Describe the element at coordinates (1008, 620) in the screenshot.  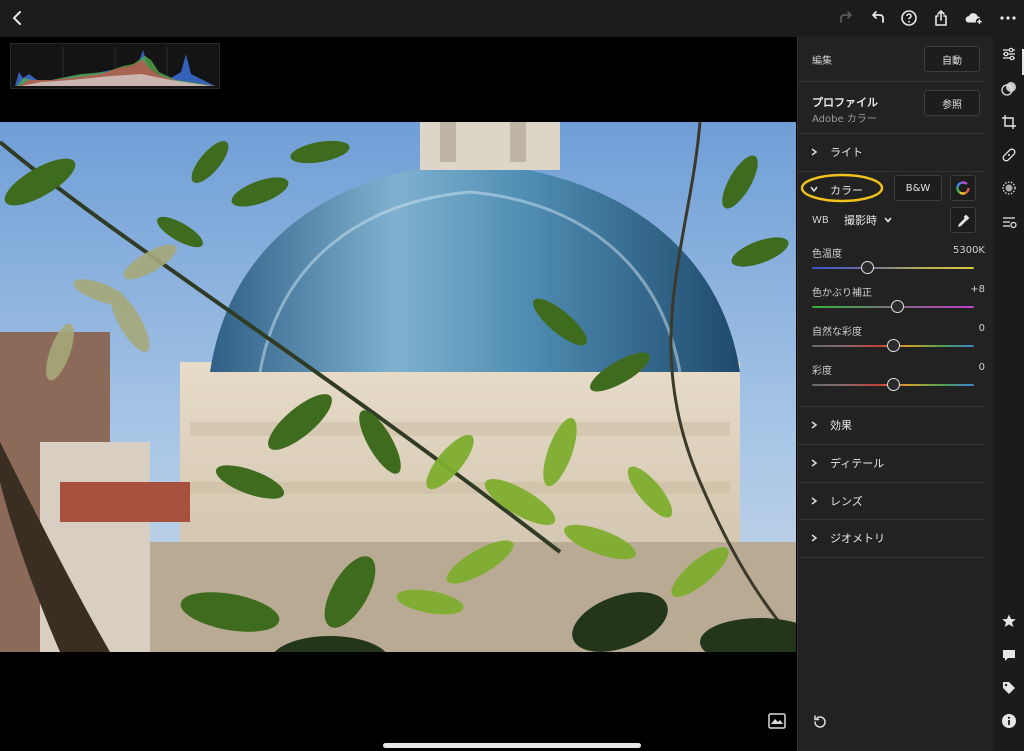
I see `rating-icon` at that location.